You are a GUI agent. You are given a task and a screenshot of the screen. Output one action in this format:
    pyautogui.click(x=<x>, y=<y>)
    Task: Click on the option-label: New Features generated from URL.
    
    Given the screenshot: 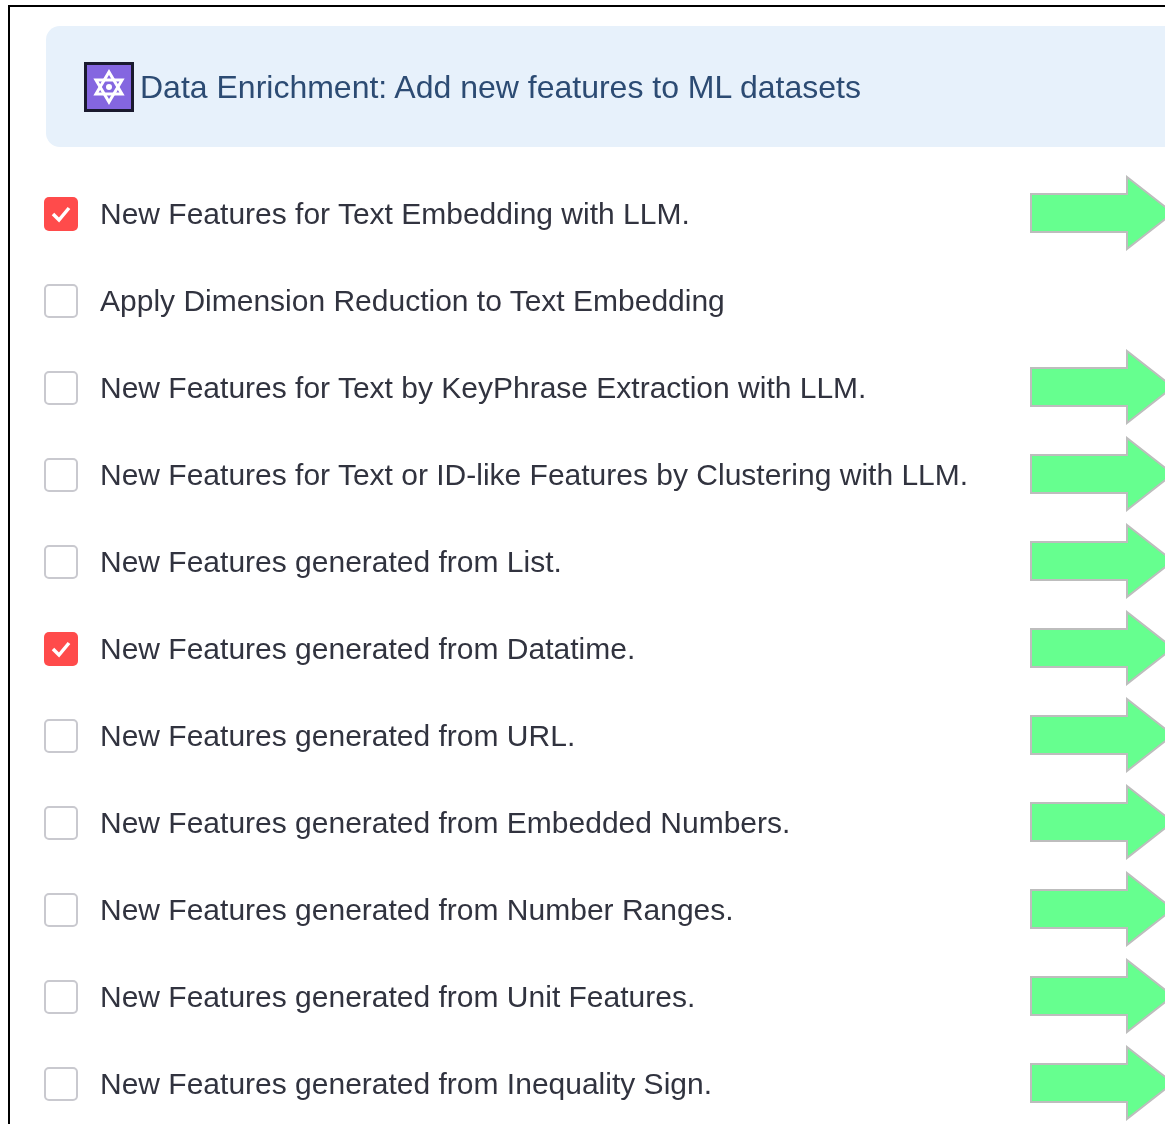 What is the action you would take?
    pyautogui.click(x=338, y=736)
    